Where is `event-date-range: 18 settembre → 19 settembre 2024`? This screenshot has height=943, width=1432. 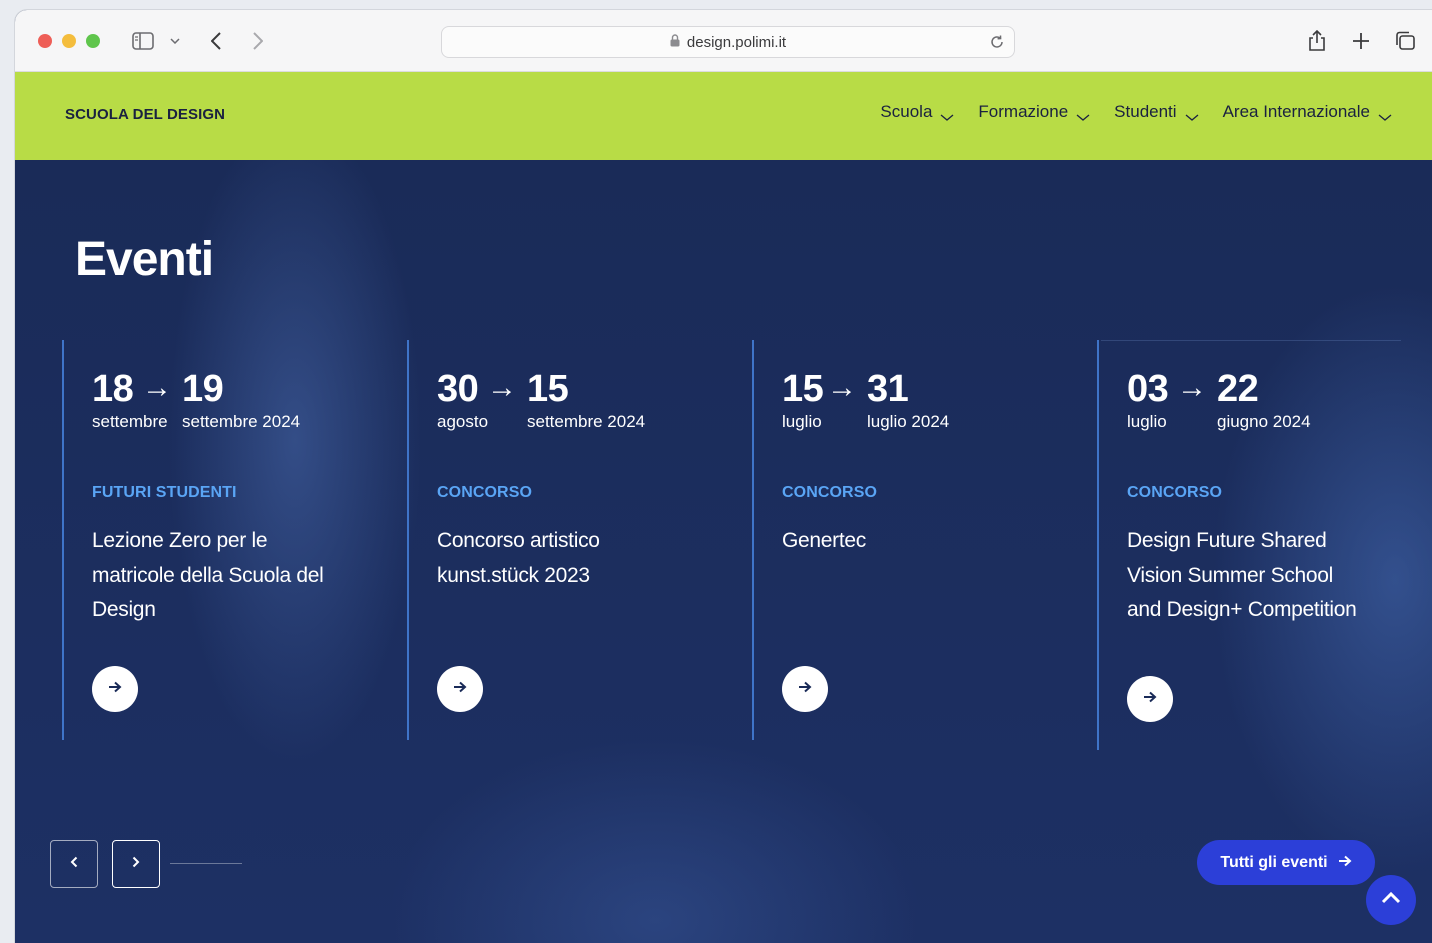 event-date-range: 18 settembre → 19 settembre 2024 is located at coordinates (196, 400).